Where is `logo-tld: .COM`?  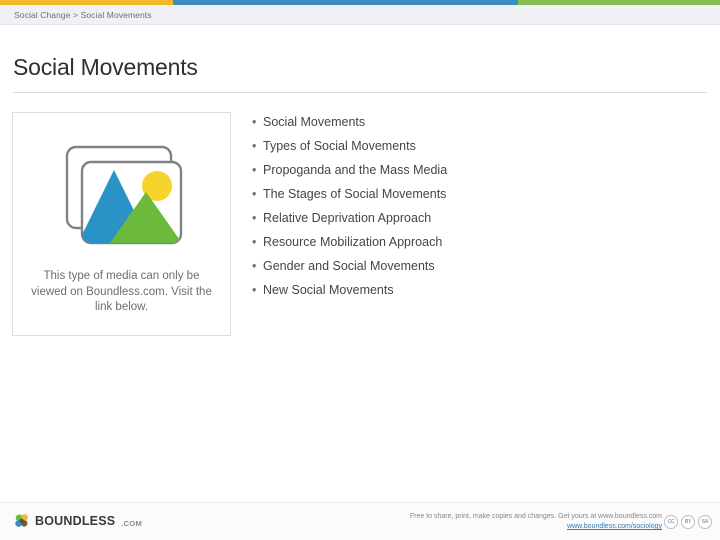 logo-tld: .COM is located at coordinates (132, 523).